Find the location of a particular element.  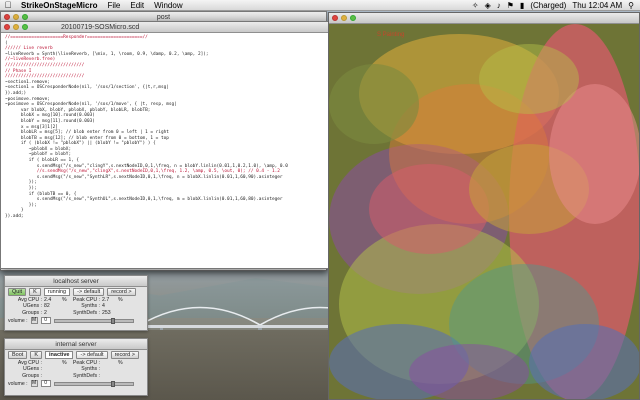

spotlight-icon: ⚲ is located at coordinates (631, 5).